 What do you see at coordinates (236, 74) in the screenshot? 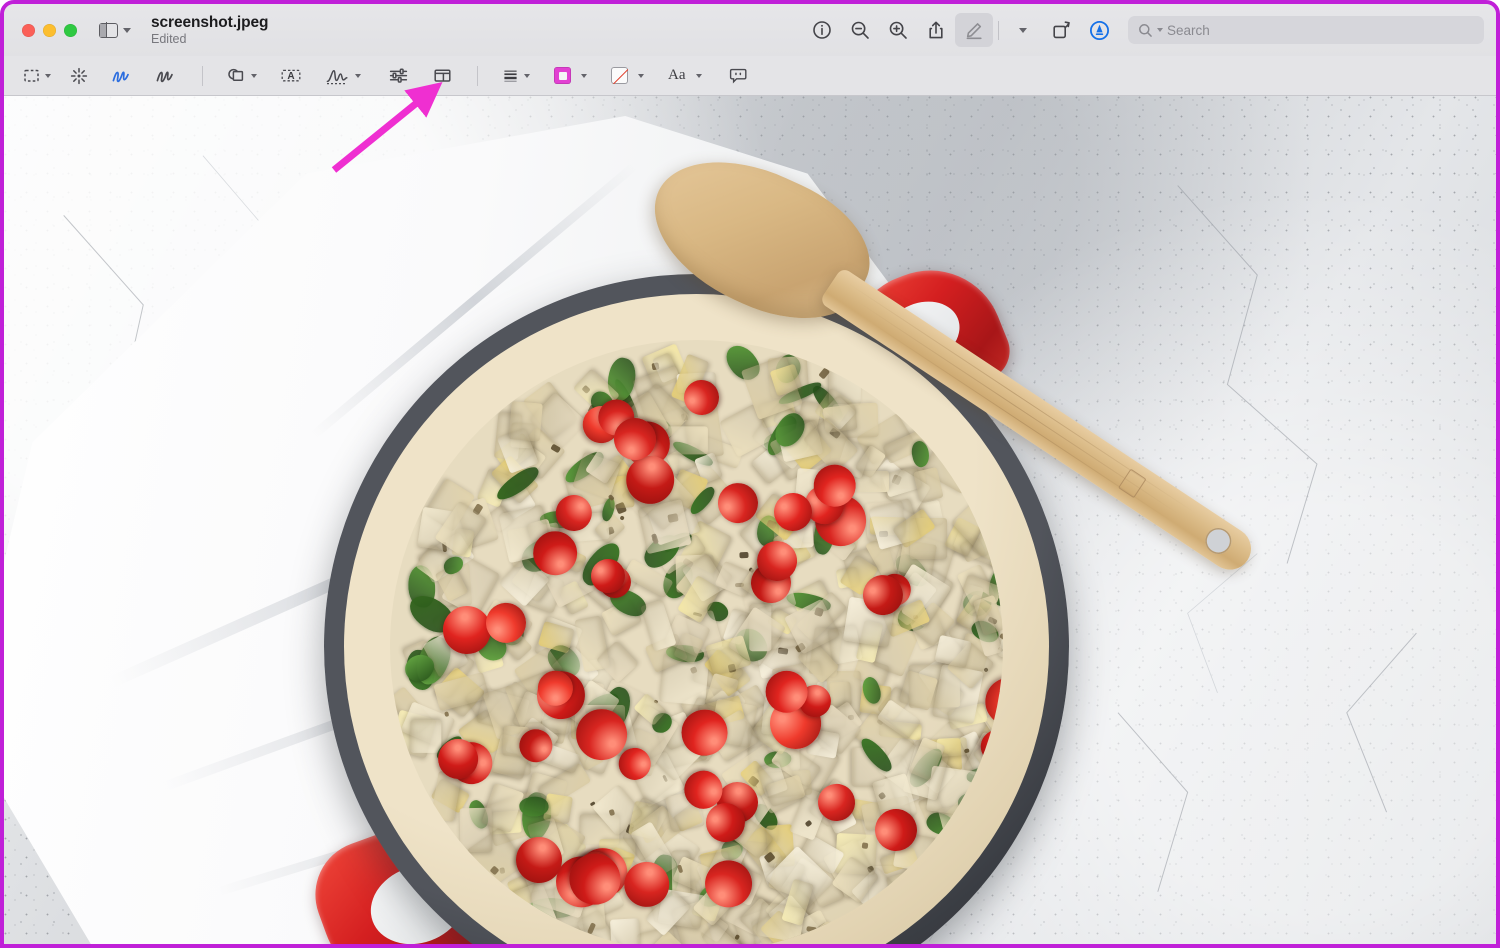
I see `shapes-icon` at bounding box center [236, 74].